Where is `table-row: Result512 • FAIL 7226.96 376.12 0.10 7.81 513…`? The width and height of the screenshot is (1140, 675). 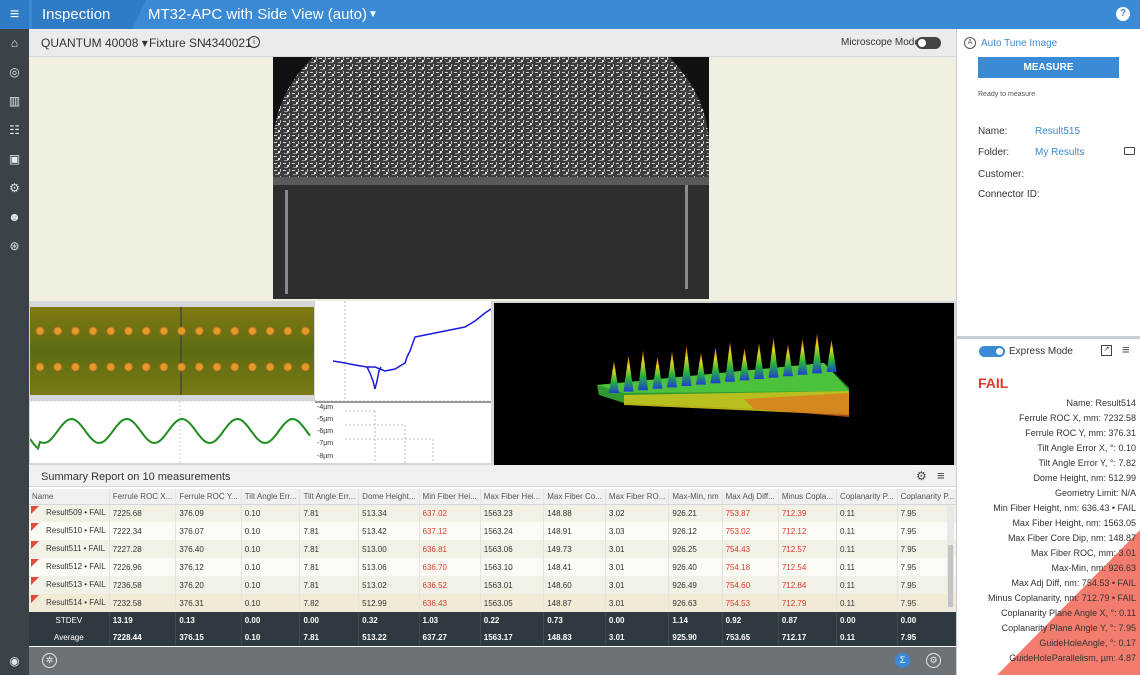
table-row: Result512 • FAIL 7226.96 376.12 0.10 7.81 513… is located at coordinates (555, 567).